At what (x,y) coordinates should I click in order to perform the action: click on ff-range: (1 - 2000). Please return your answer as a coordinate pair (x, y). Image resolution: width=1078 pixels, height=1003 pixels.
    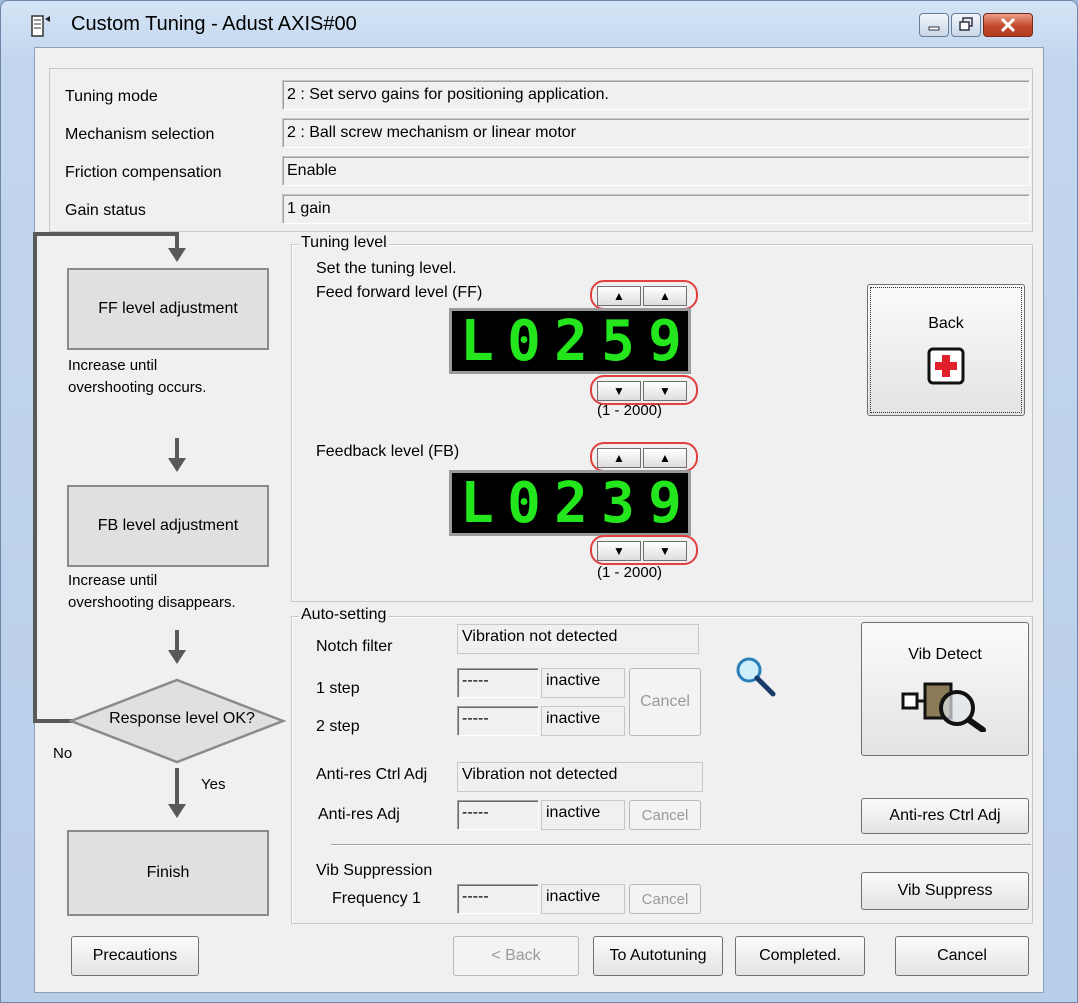
    Looking at the image, I should click on (630, 410).